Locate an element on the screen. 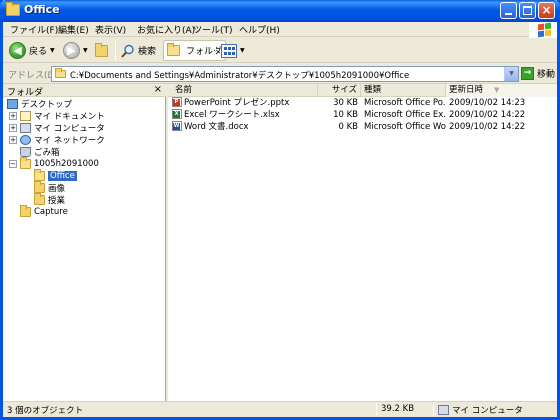 The image size is (560, 420). forward-arrow-icon: ▶ is located at coordinates (71, 50).